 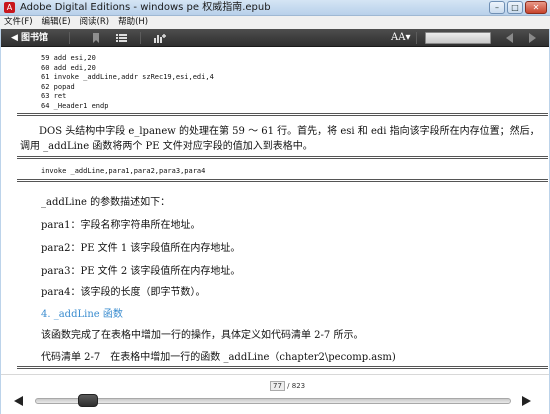 What do you see at coordinates (121, 38) in the screenshot?
I see `list-icon` at bounding box center [121, 38].